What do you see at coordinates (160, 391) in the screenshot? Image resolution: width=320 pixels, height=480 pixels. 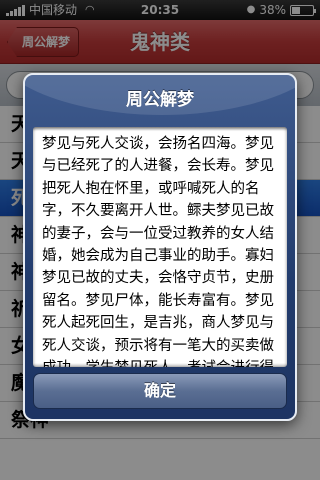 I see `confirm-button: 确定` at bounding box center [160, 391].